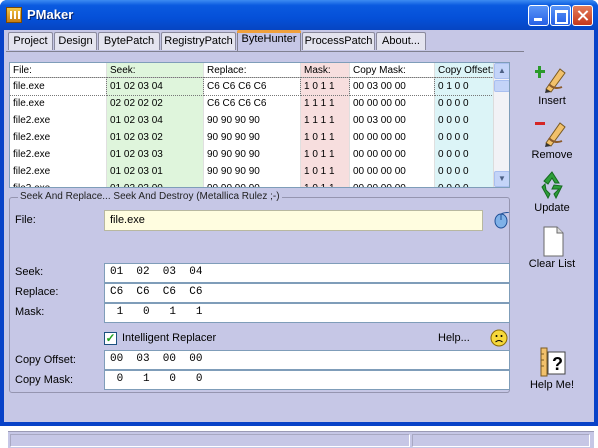  Describe the element at coordinates (501, 179) in the screenshot. I see `scroll-down-button: ▼` at that location.